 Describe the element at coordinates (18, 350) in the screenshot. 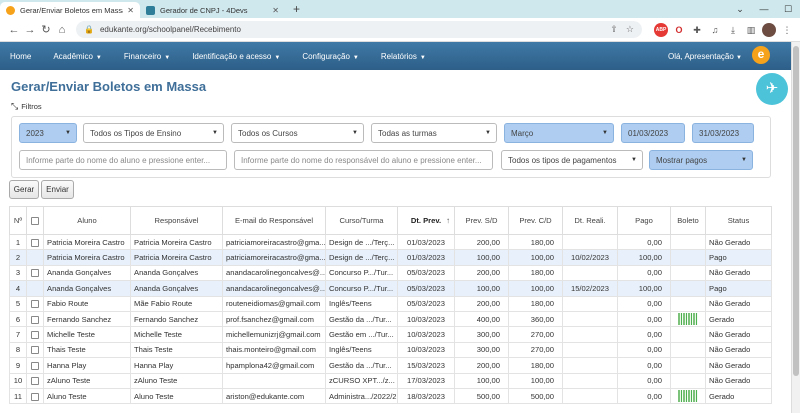

I see `row-number: 8` at that location.